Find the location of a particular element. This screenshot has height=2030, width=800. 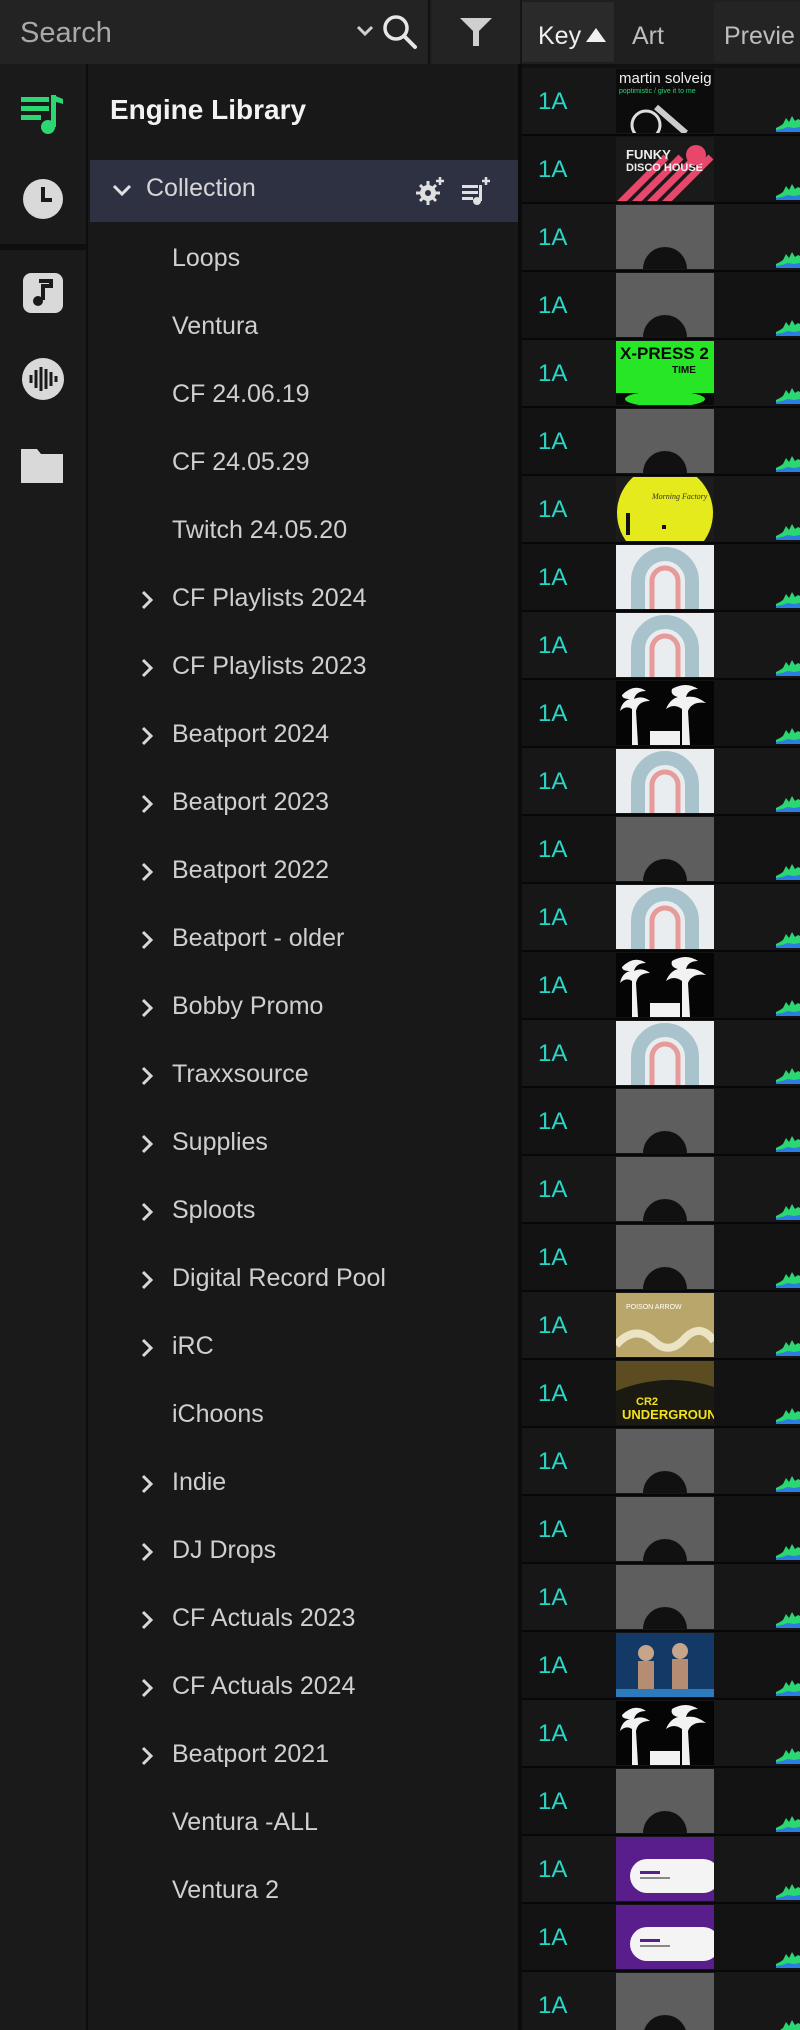

history-view-button is located at coordinates (43, 199).